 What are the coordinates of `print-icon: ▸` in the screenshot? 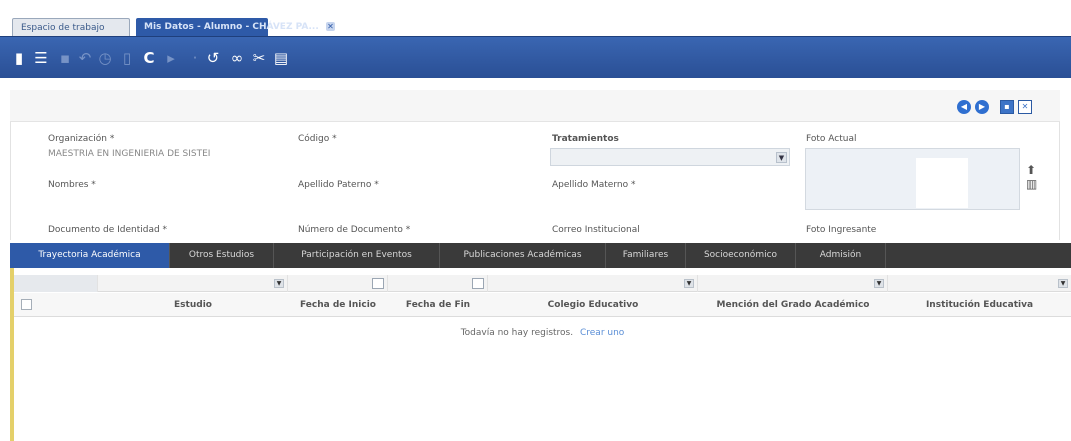 It's located at (171, 58).